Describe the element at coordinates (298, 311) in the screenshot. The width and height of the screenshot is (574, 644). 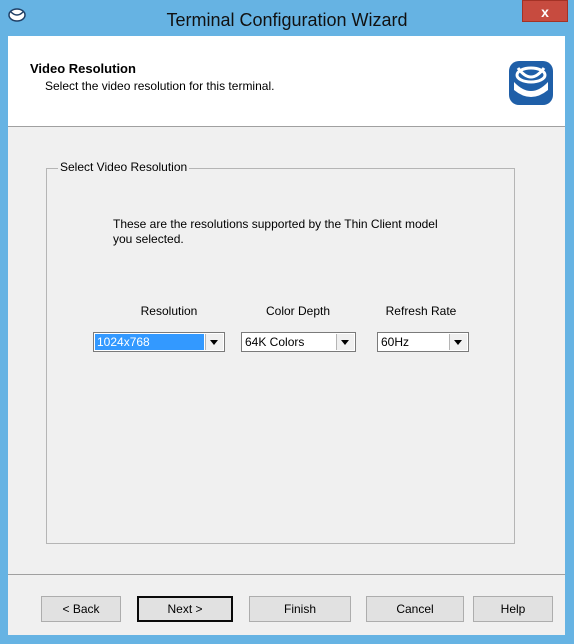
I see `color-depth-label: Color Depth` at that location.